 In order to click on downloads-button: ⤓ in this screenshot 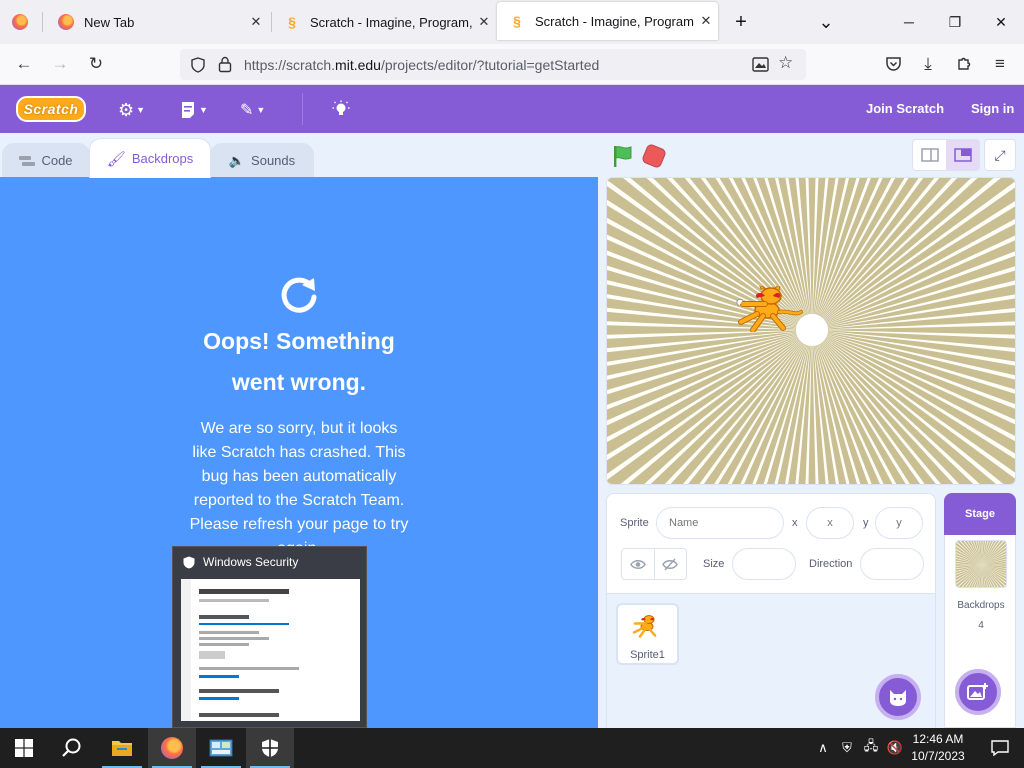, I will do `click(928, 64)`.